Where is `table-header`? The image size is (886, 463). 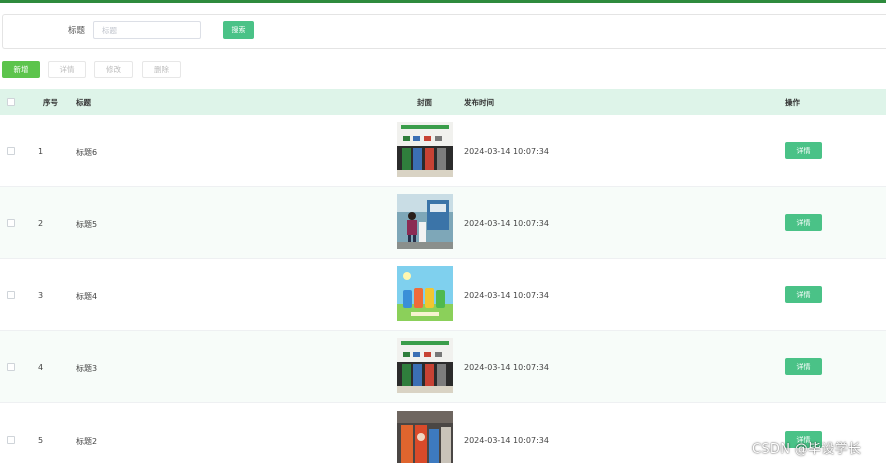
table-header is located at coordinates (443, 102).